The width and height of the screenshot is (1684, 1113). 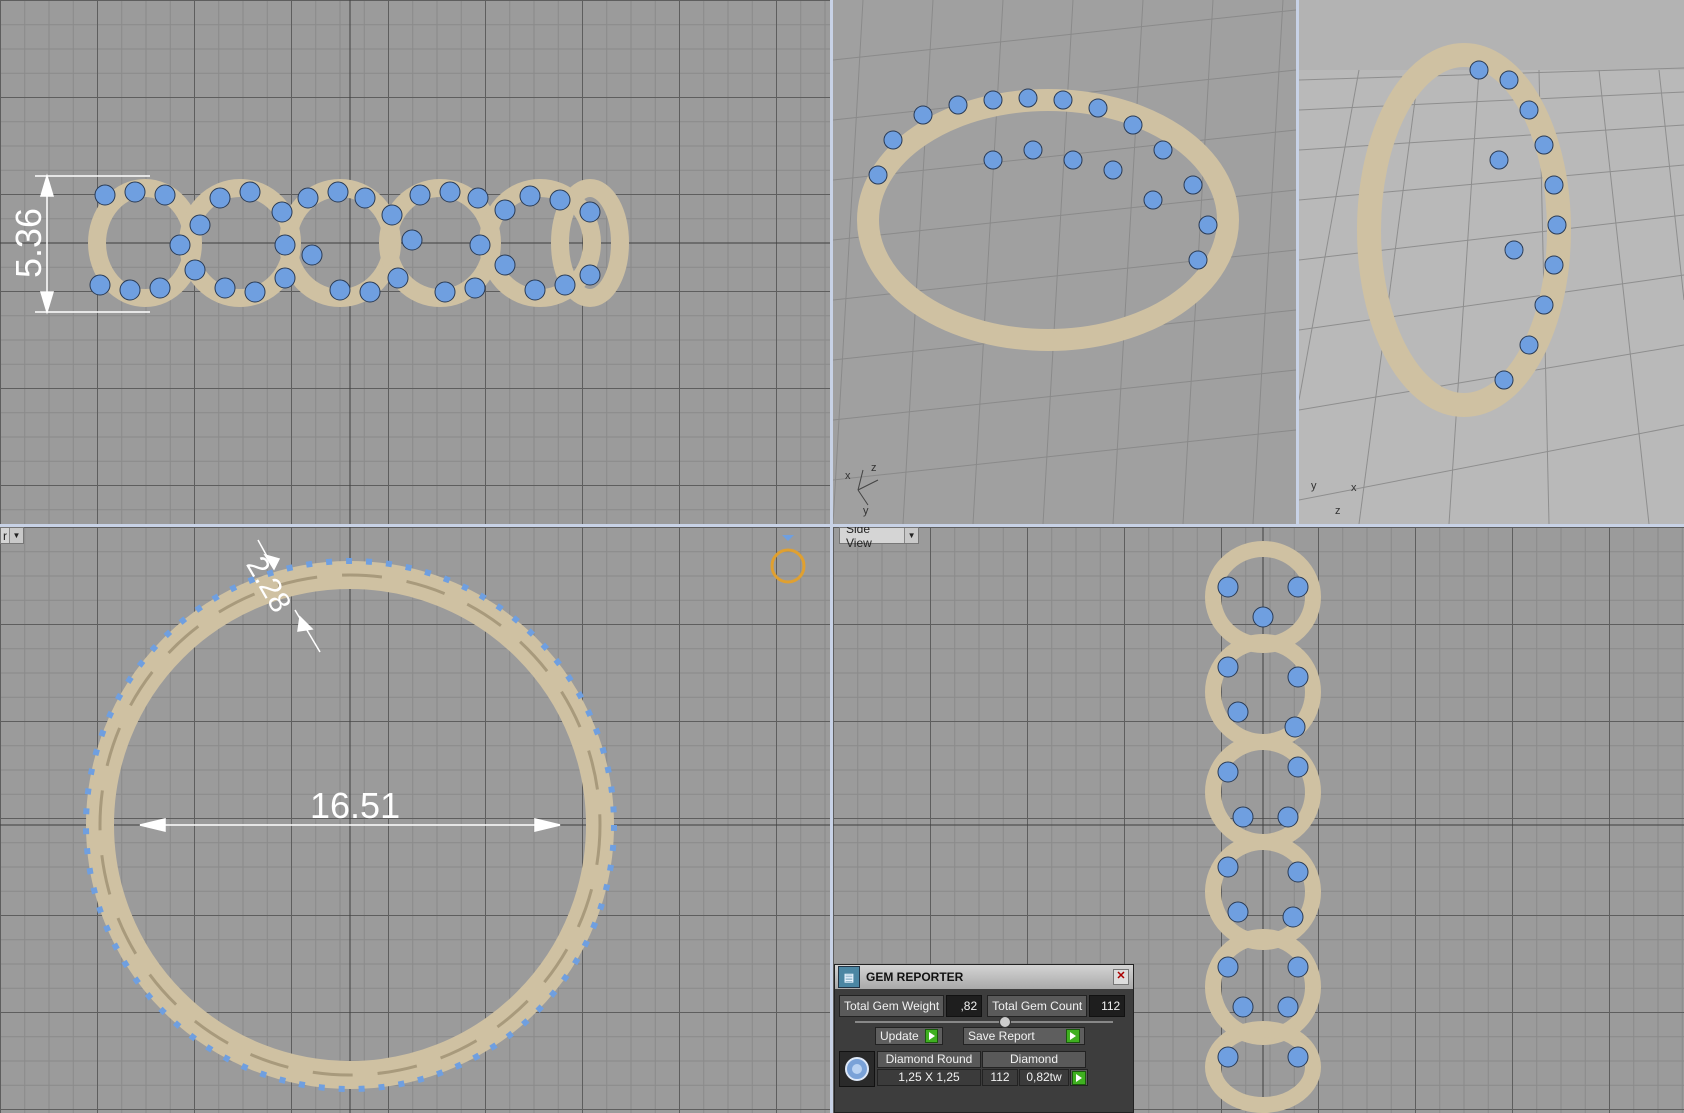 What do you see at coordinates (842, 525) in the screenshot?
I see `viewport-separator-horizontal` at bounding box center [842, 525].